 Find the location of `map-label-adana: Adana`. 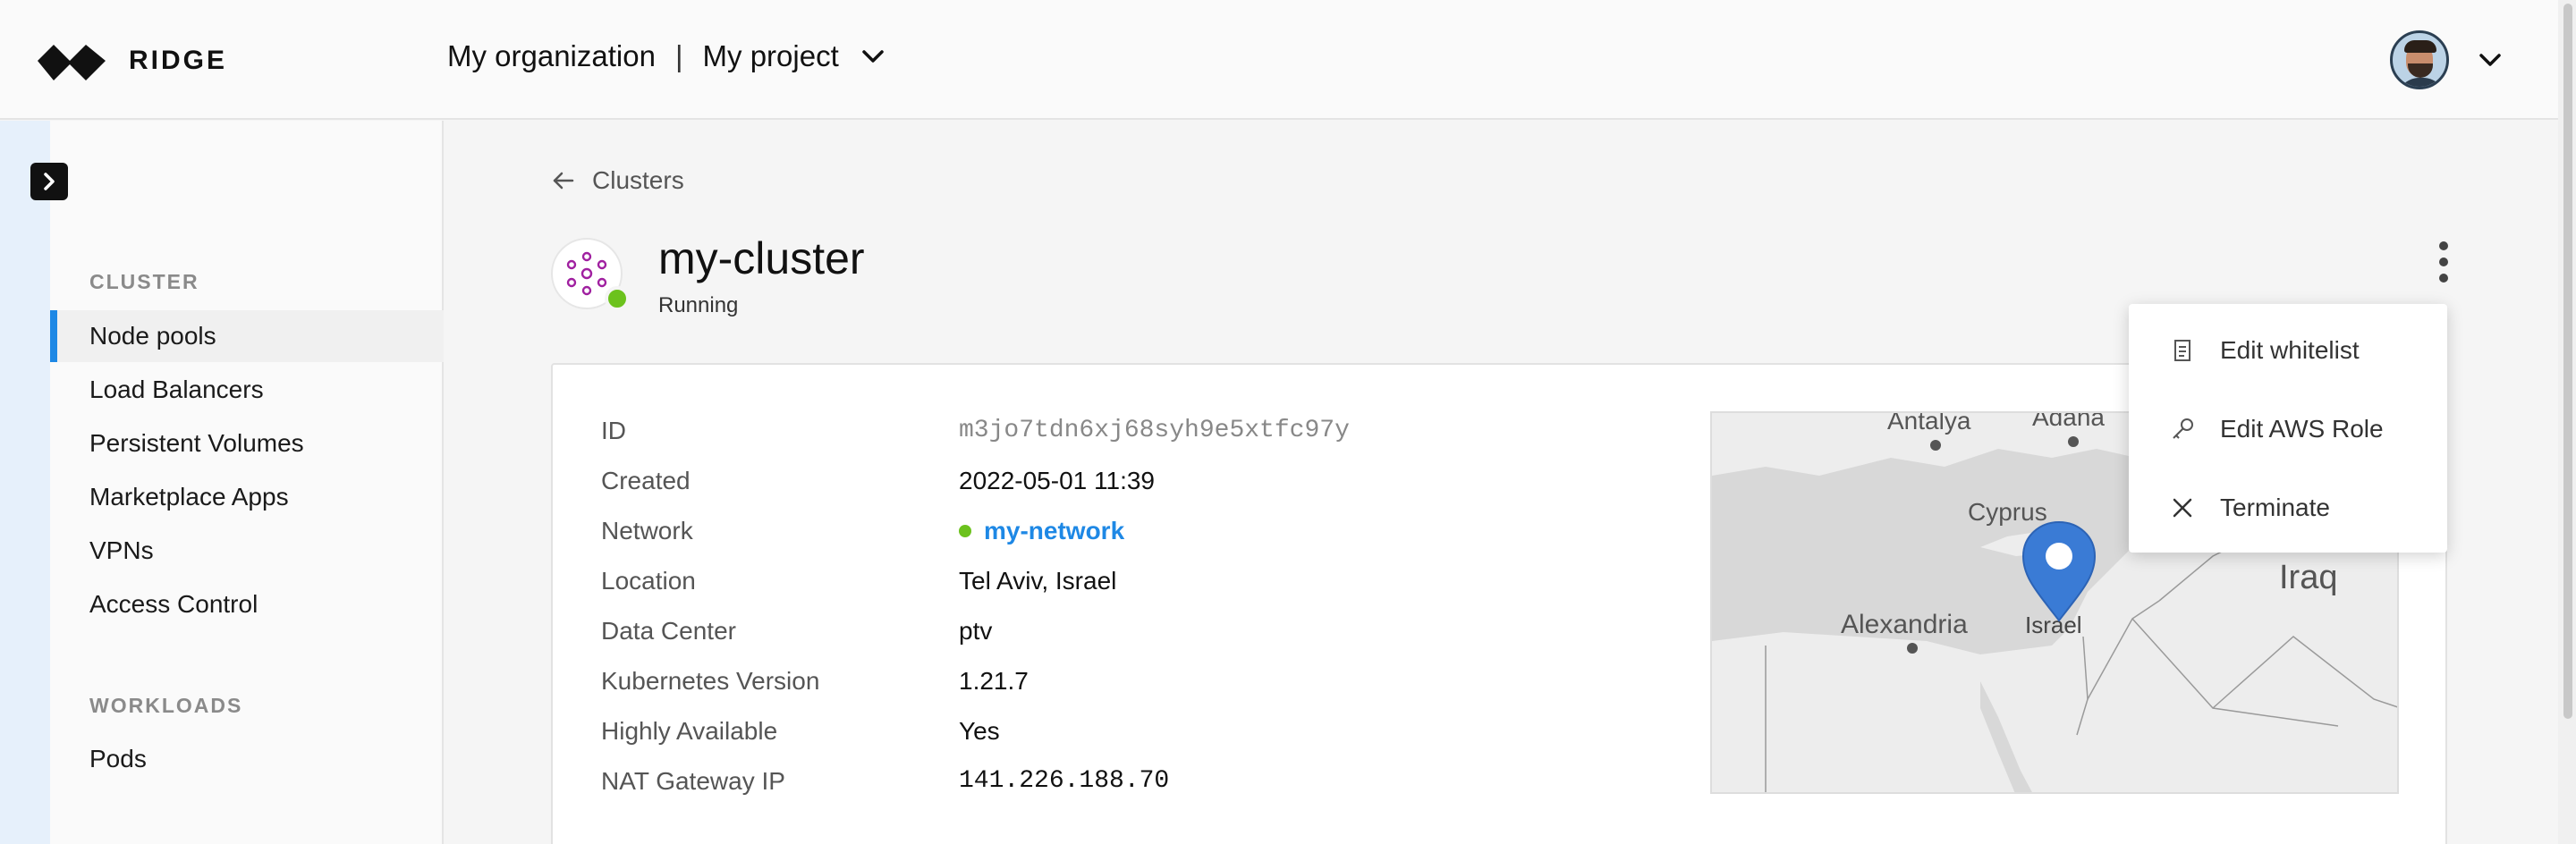

map-label-adana: Adana is located at coordinates (2068, 422).